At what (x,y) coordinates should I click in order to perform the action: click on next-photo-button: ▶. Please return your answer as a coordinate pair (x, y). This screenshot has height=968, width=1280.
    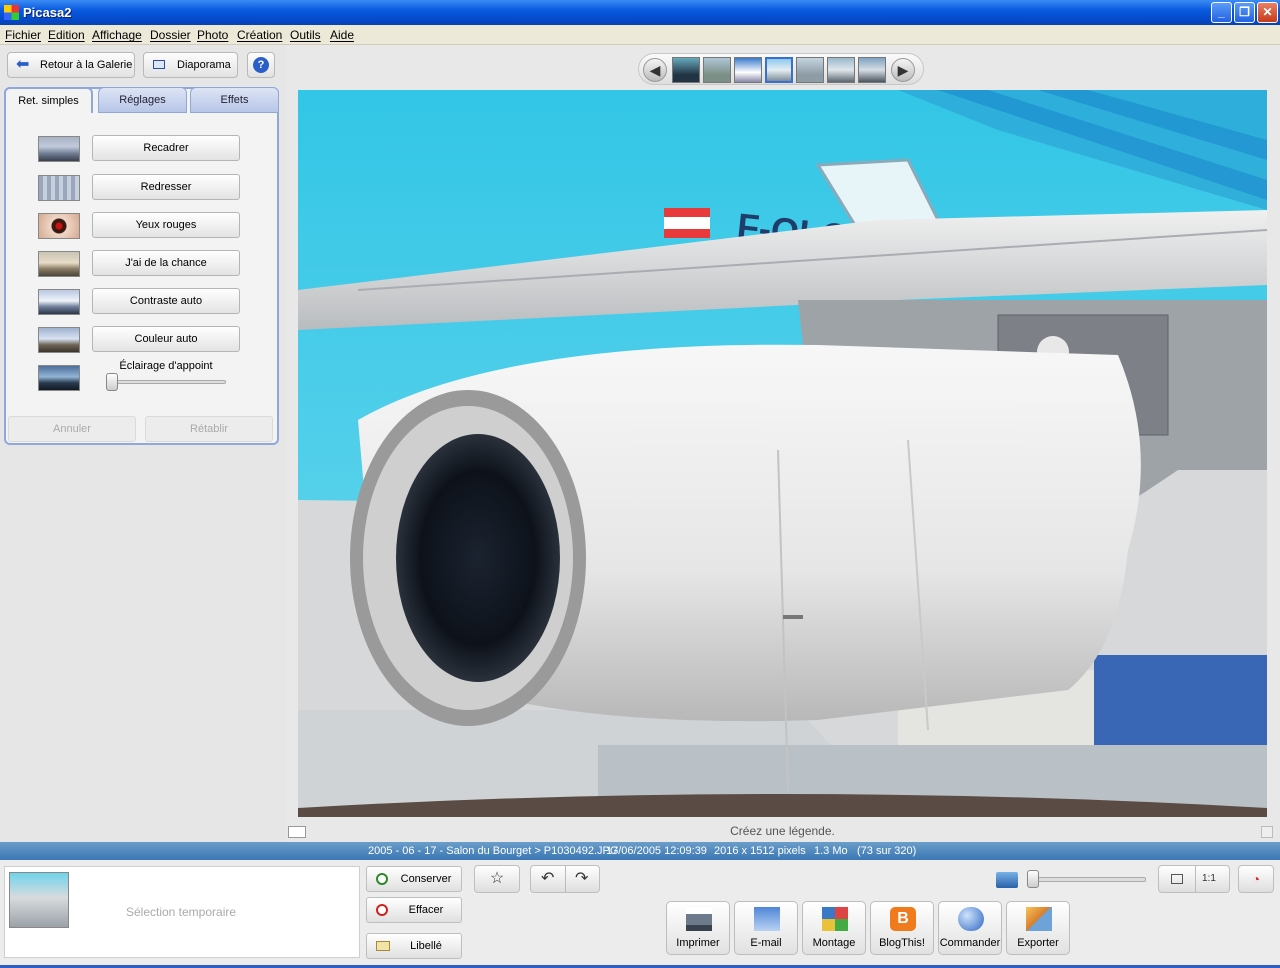
    Looking at the image, I should click on (903, 70).